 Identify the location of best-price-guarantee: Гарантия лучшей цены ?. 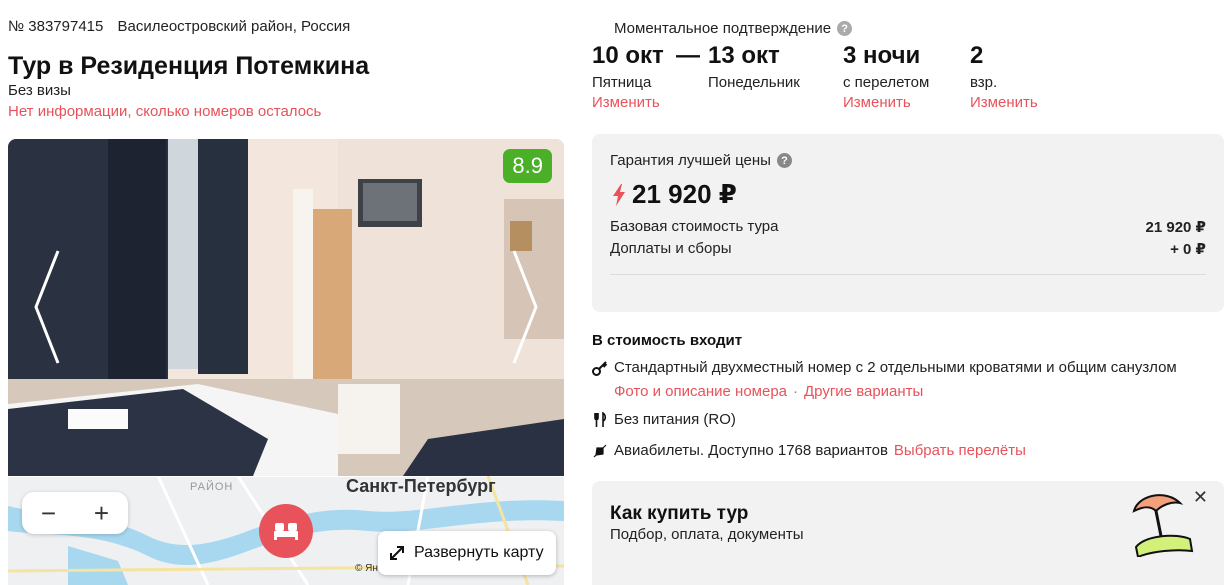
(701, 160).